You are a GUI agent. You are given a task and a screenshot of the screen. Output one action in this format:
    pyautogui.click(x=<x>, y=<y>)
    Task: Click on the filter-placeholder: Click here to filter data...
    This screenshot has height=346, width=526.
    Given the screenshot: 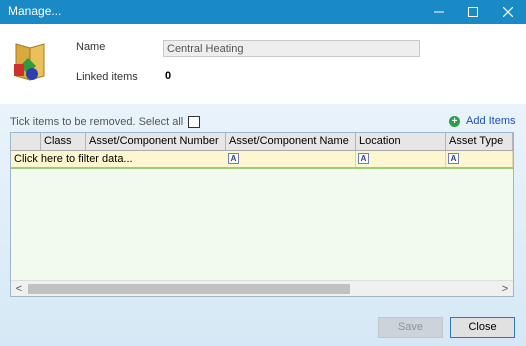 What is the action you would take?
    pyautogui.click(x=73, y=159)
    